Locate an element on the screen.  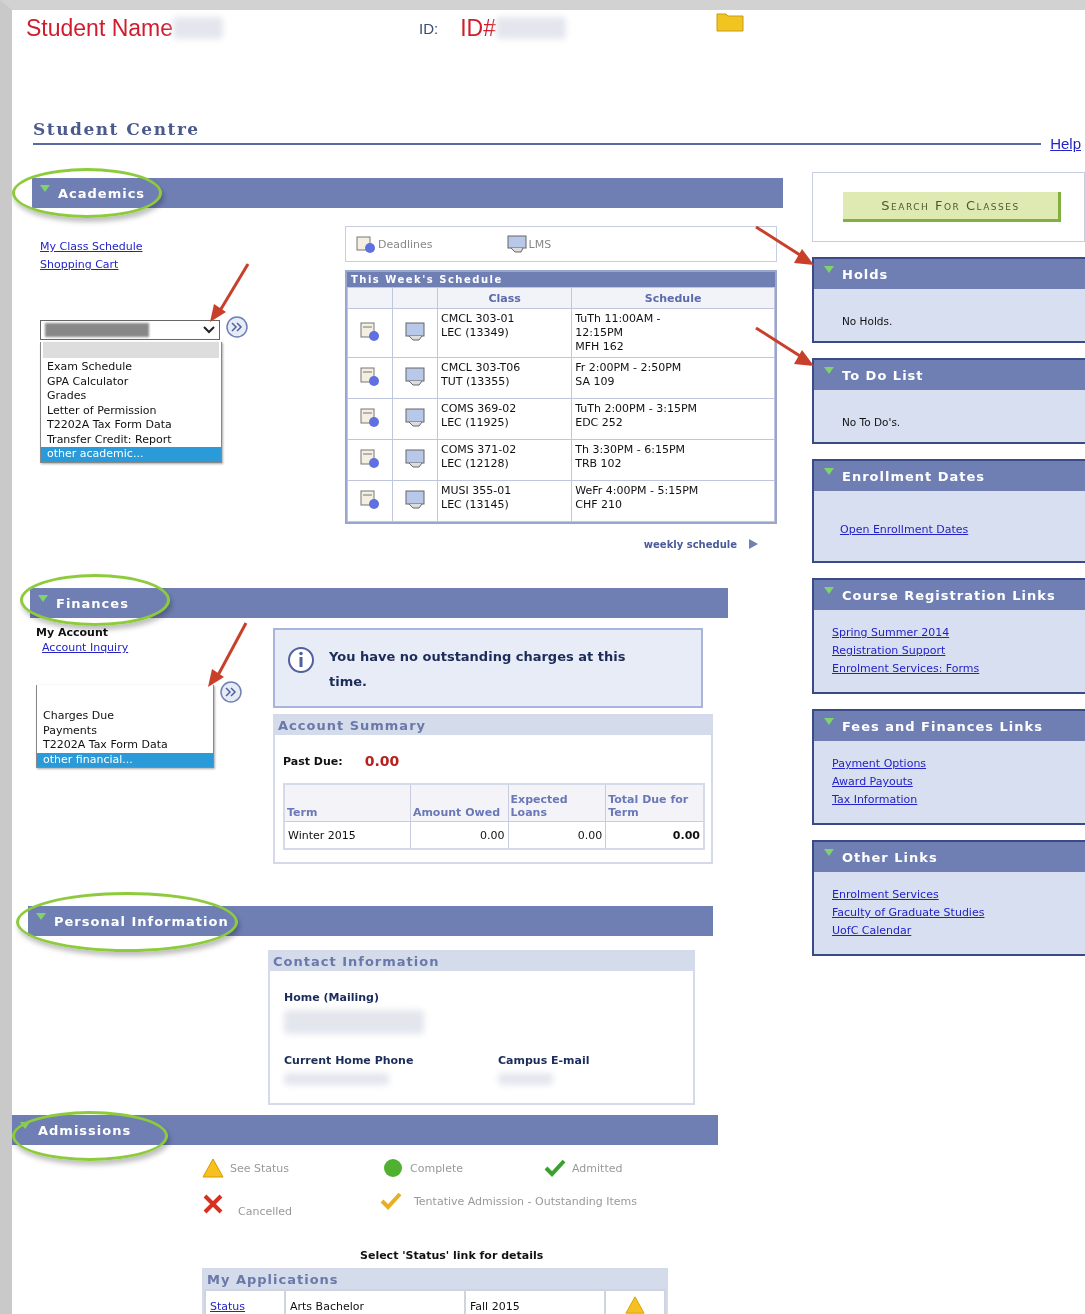
table-cell: Th 3:30PM - 6:15PM TRB 102 is located at coordinates (673, 460).